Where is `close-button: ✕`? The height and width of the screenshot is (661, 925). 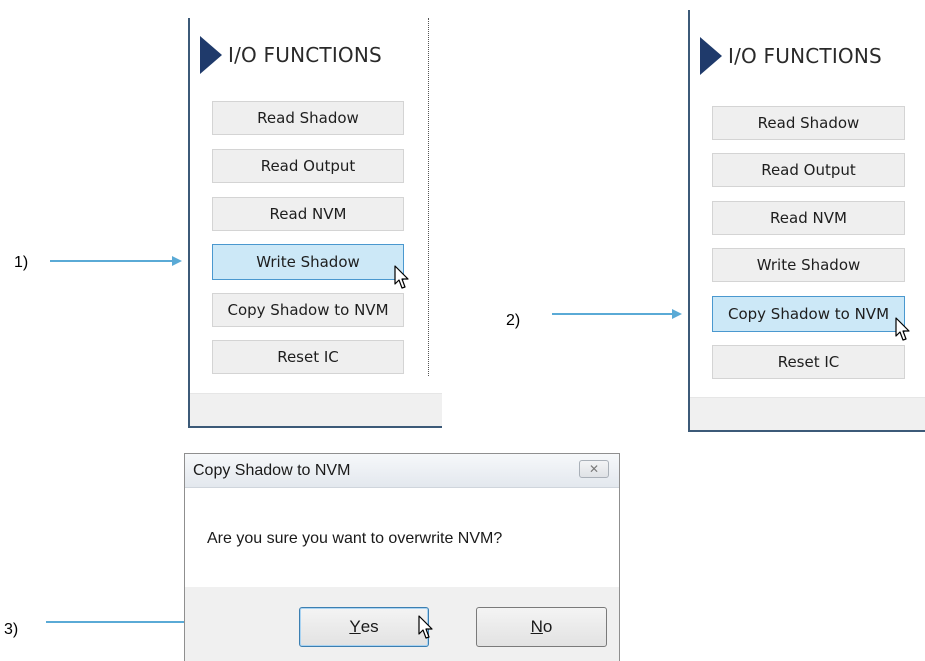
close-button: ✕ is located at coordinates (594, 469).